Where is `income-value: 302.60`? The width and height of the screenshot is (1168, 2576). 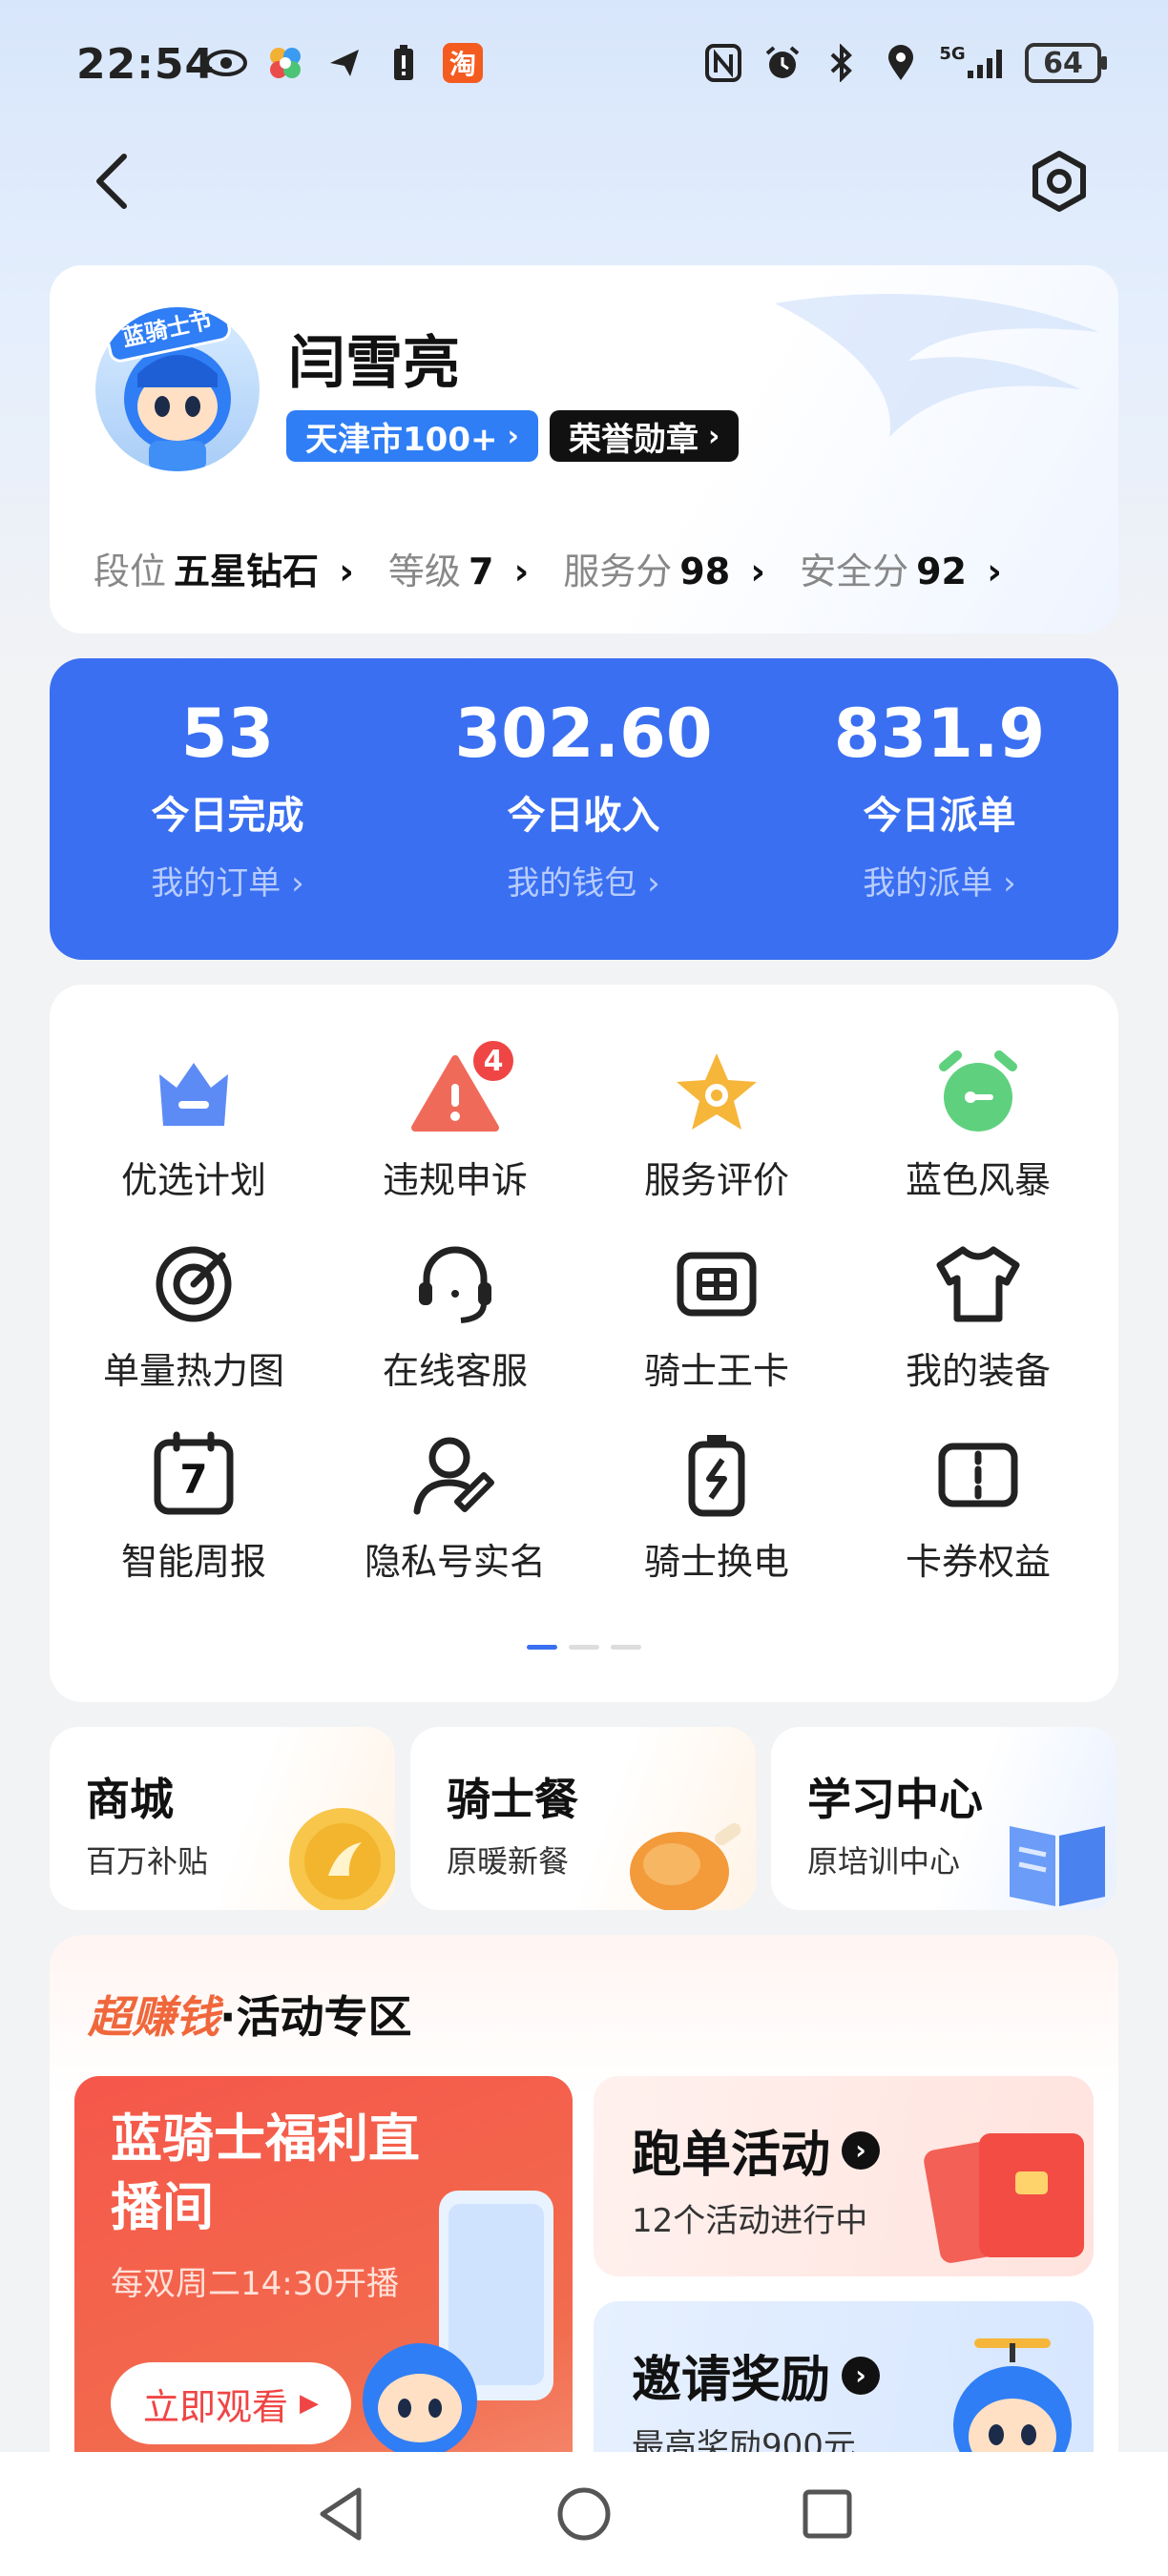 income-value: 302.60 is located at coordinates (583, 734).